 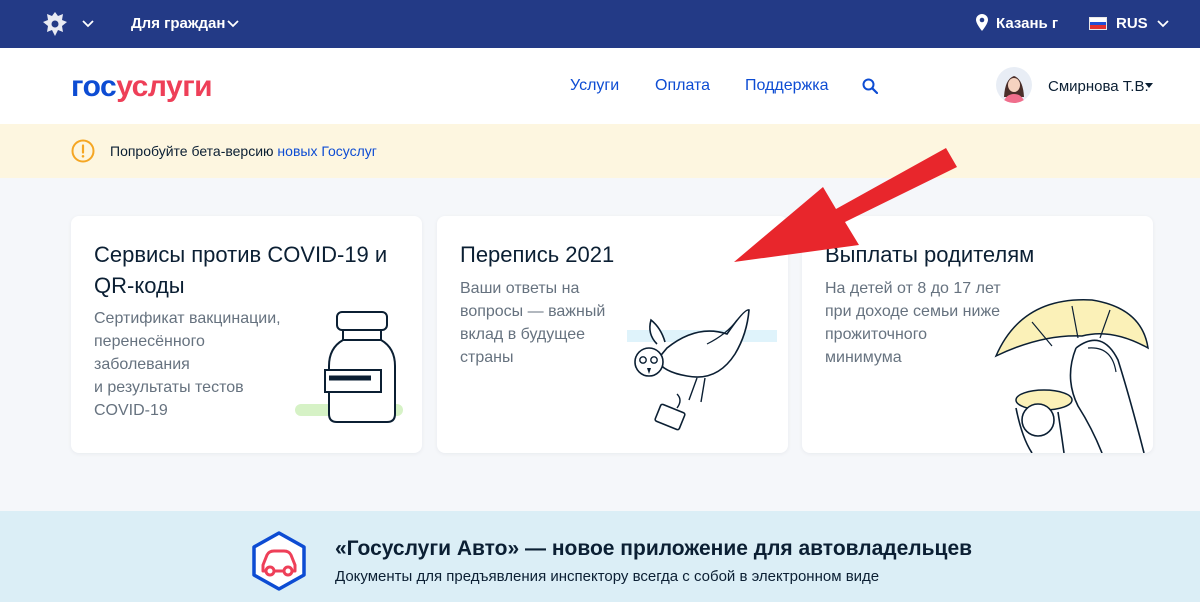 I want to click on beta-banner-label: Попробуйте бета-версию, so click(x=194, y=151).